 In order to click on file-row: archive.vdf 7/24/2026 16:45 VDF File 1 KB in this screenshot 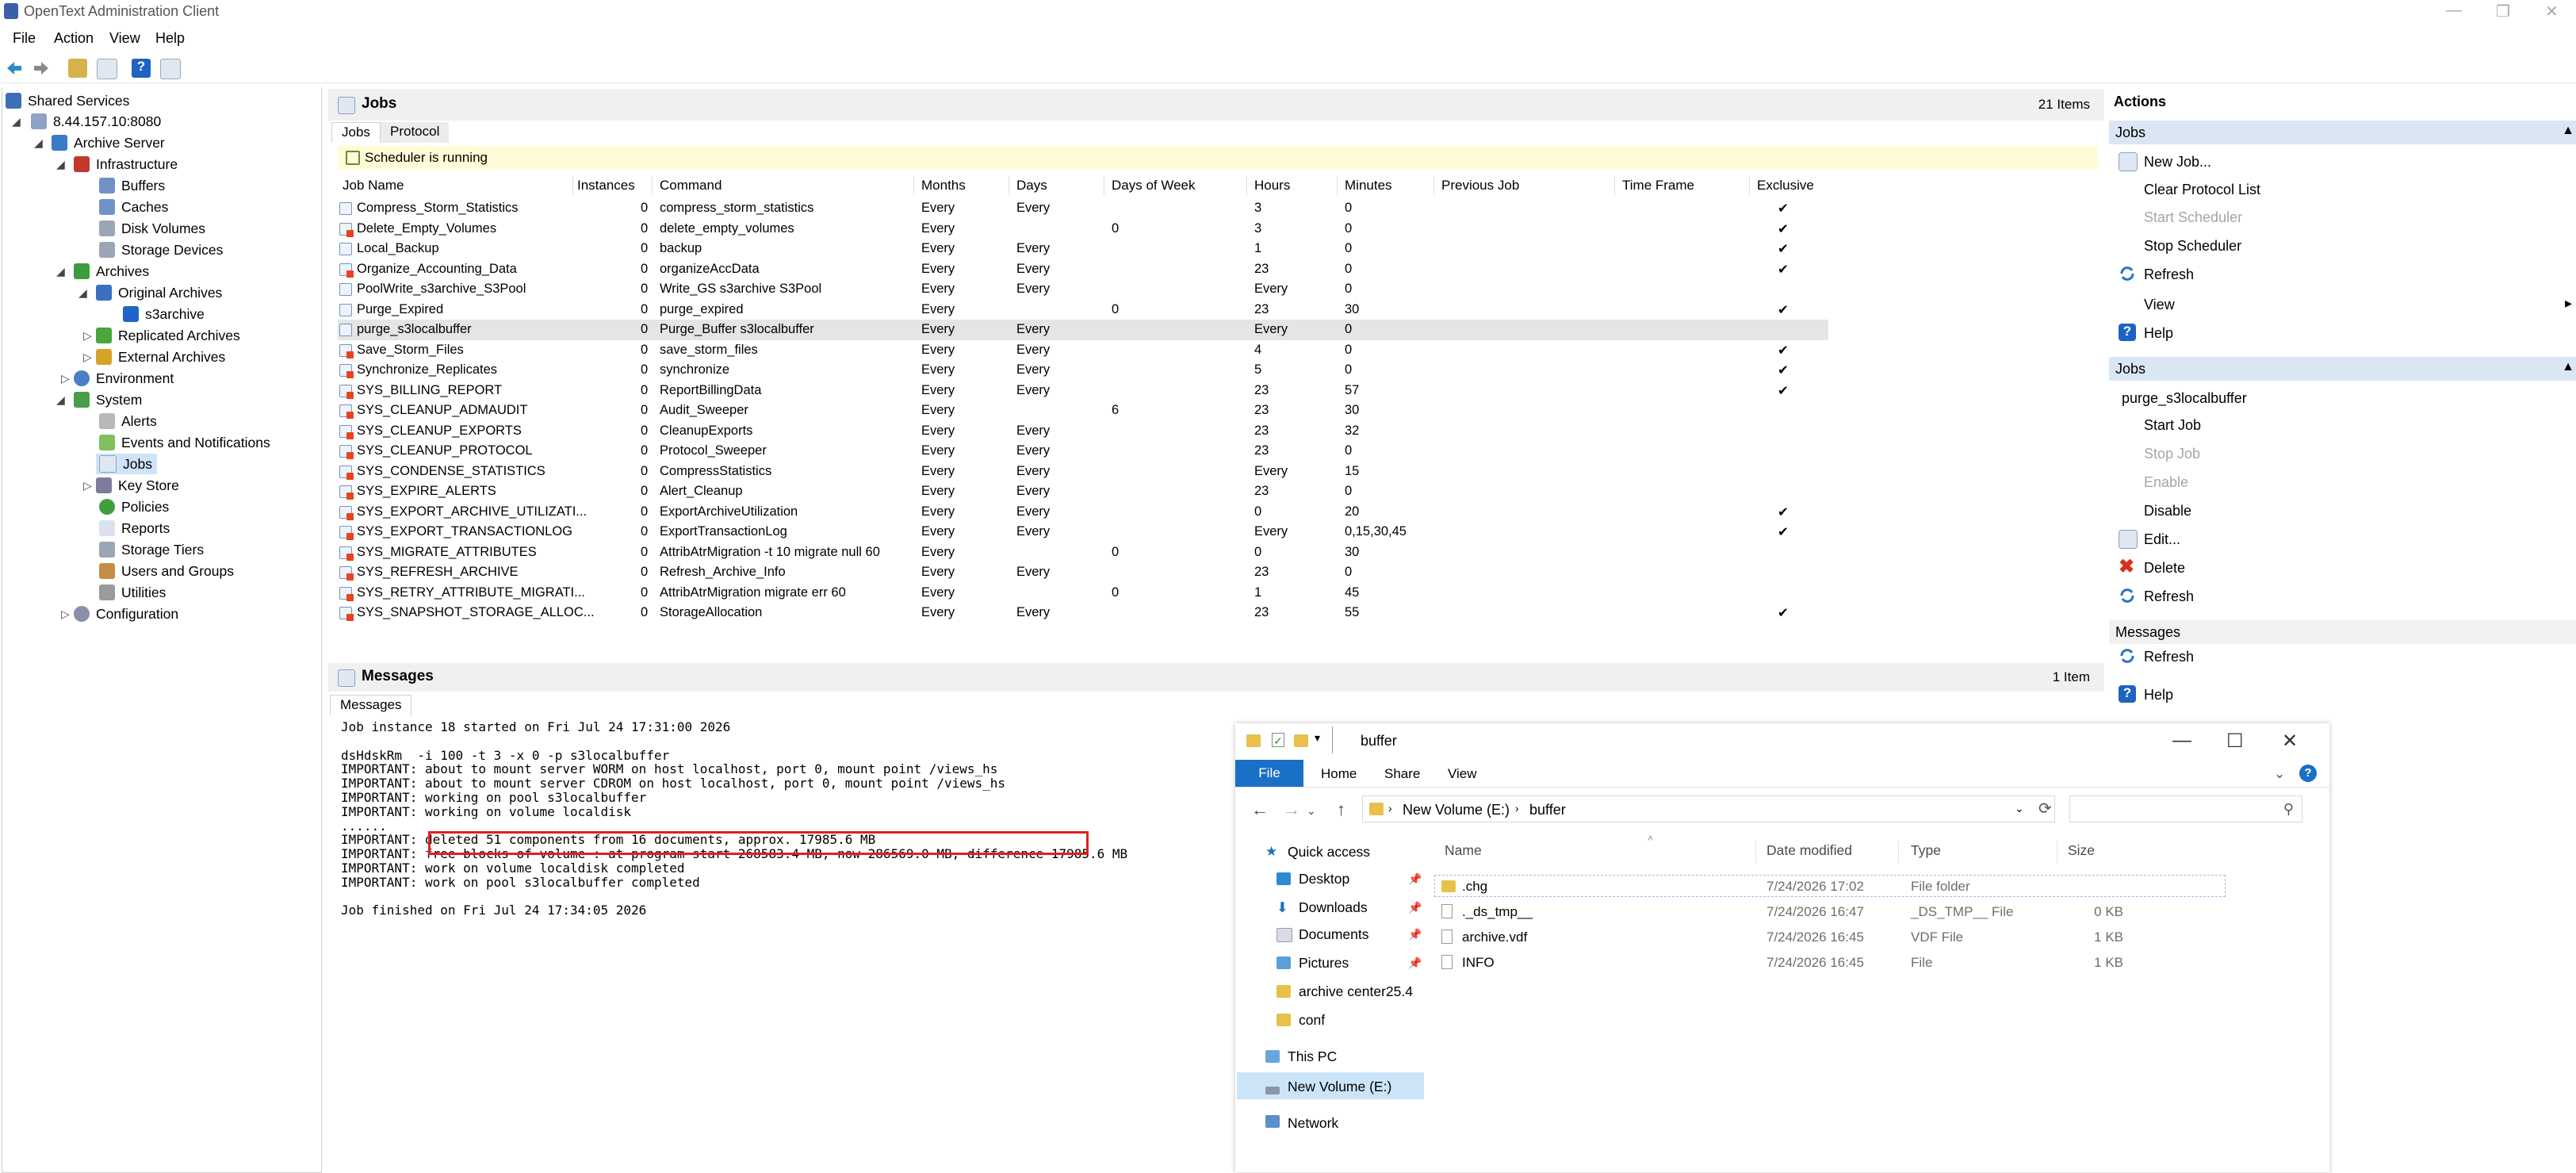, I will do `click(1829, 937)`.